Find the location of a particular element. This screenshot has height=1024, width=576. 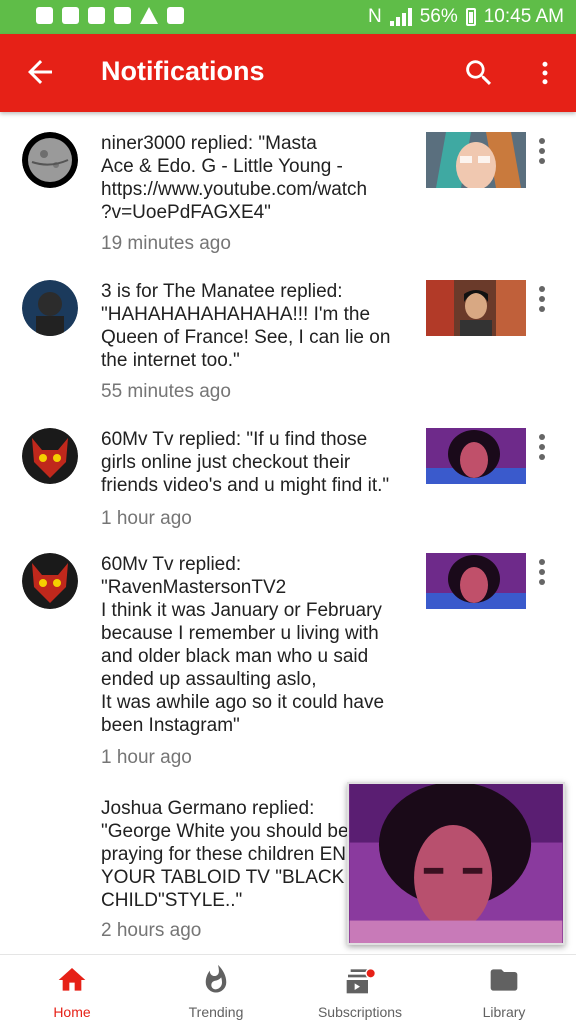

tab-trending: Trending is located at coordinates (216, 989).